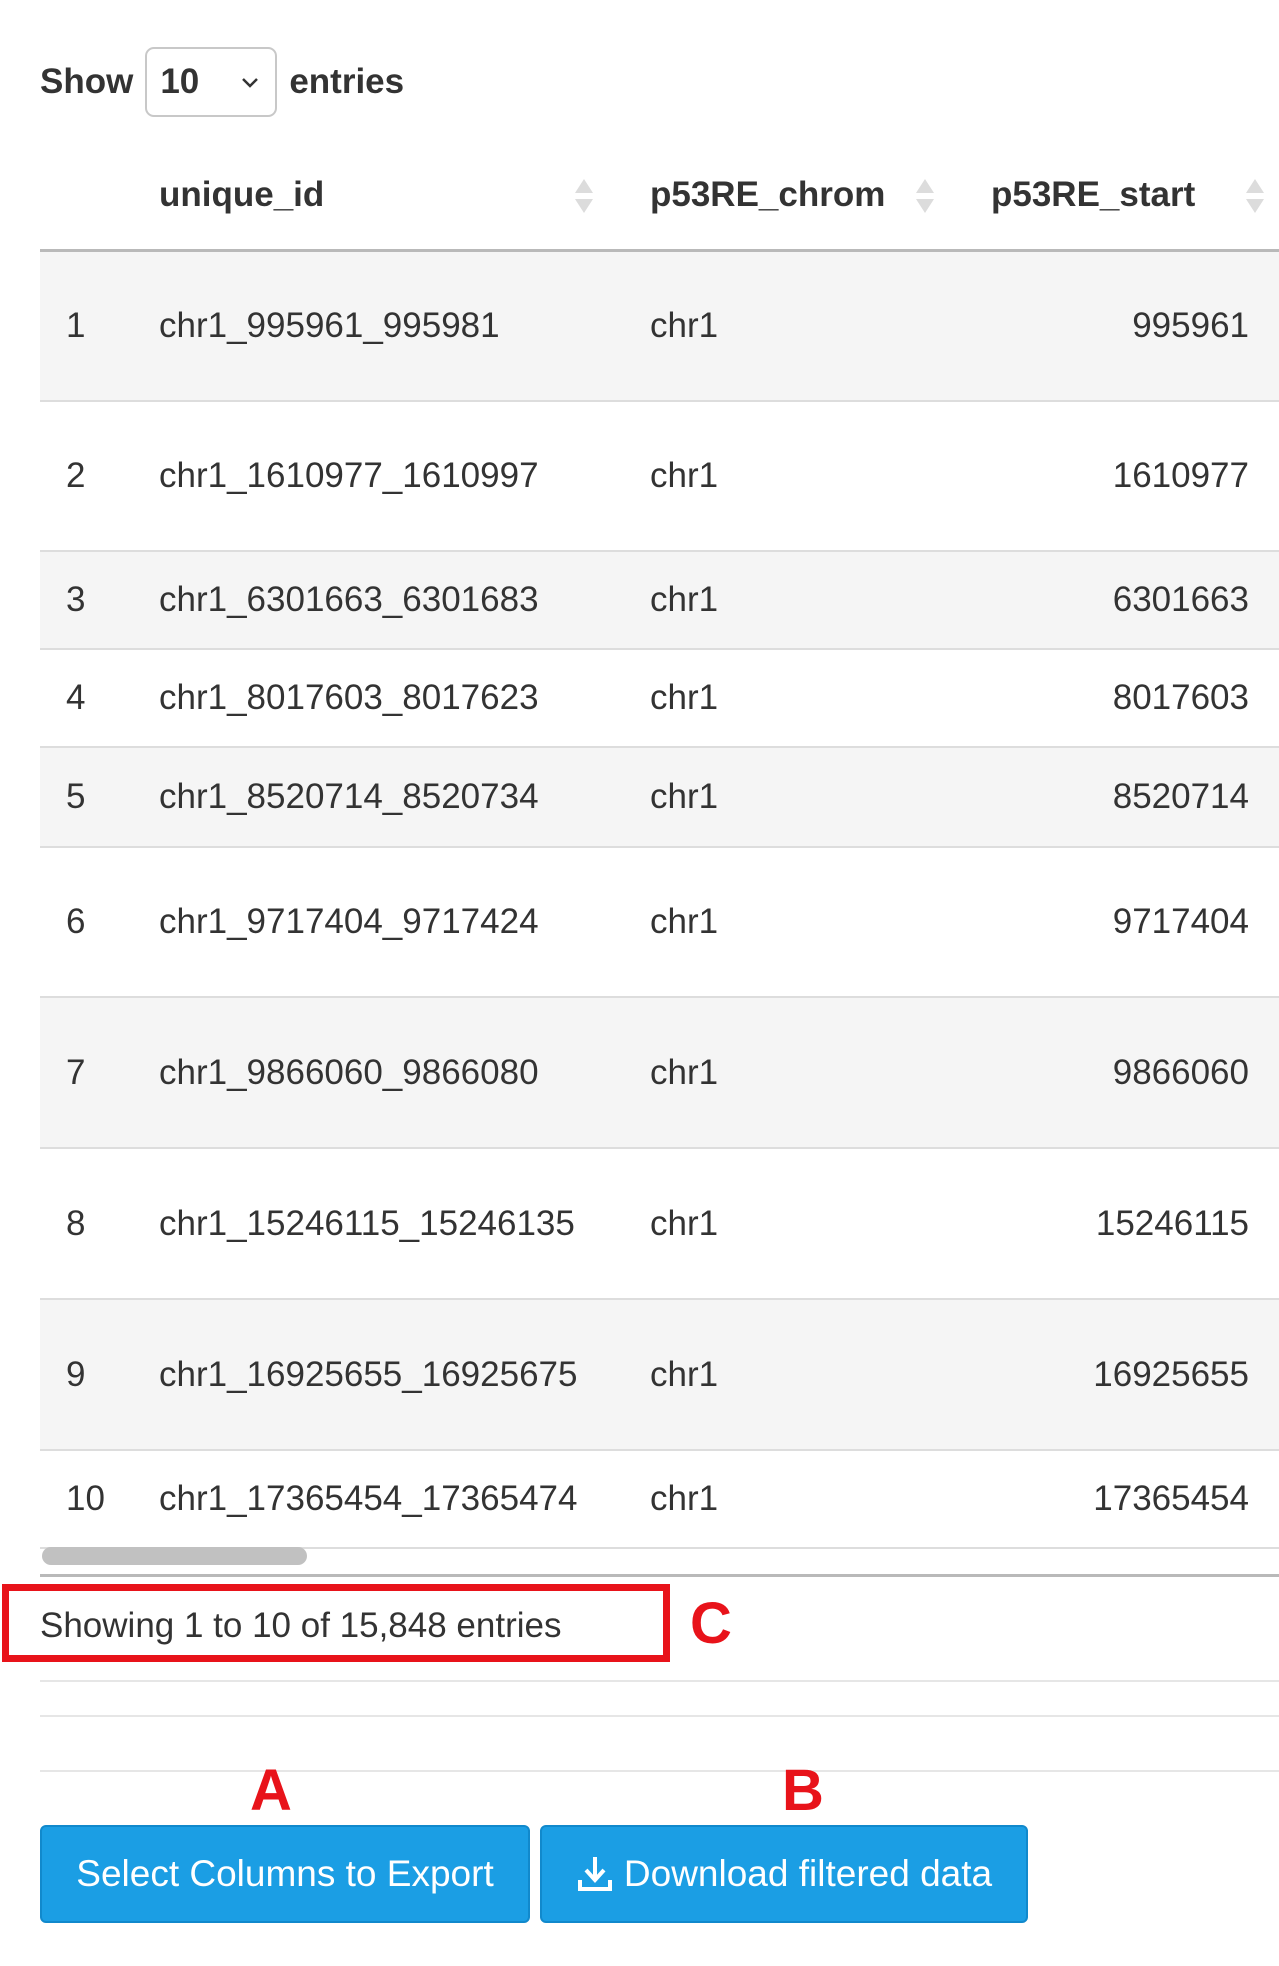  I want to click on annotation-label-c: C, so click(711, 1623).